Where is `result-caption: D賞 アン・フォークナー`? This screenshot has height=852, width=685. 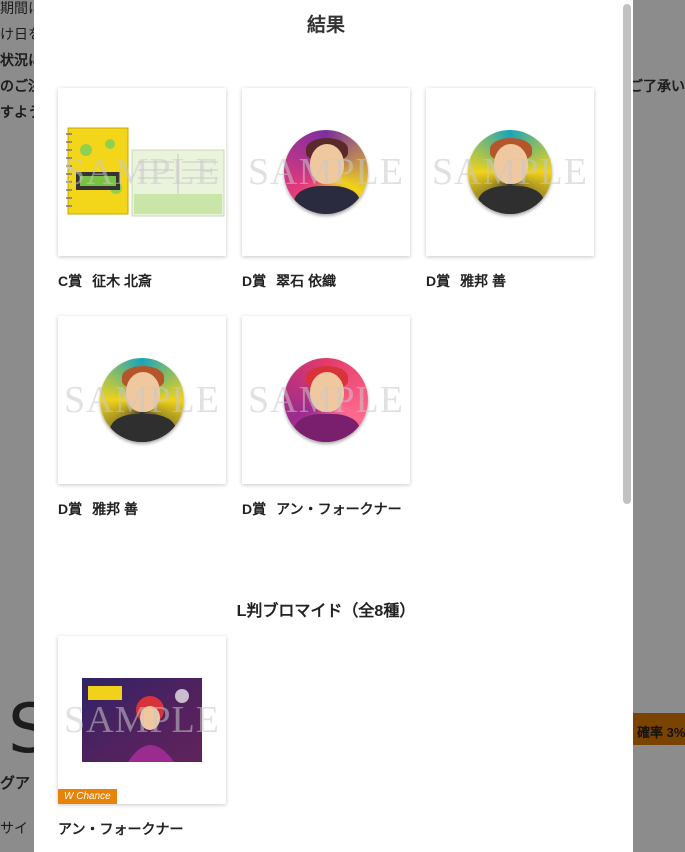 result-caption: D賞 アン・フォークナー is located at coordinates (326, 509).